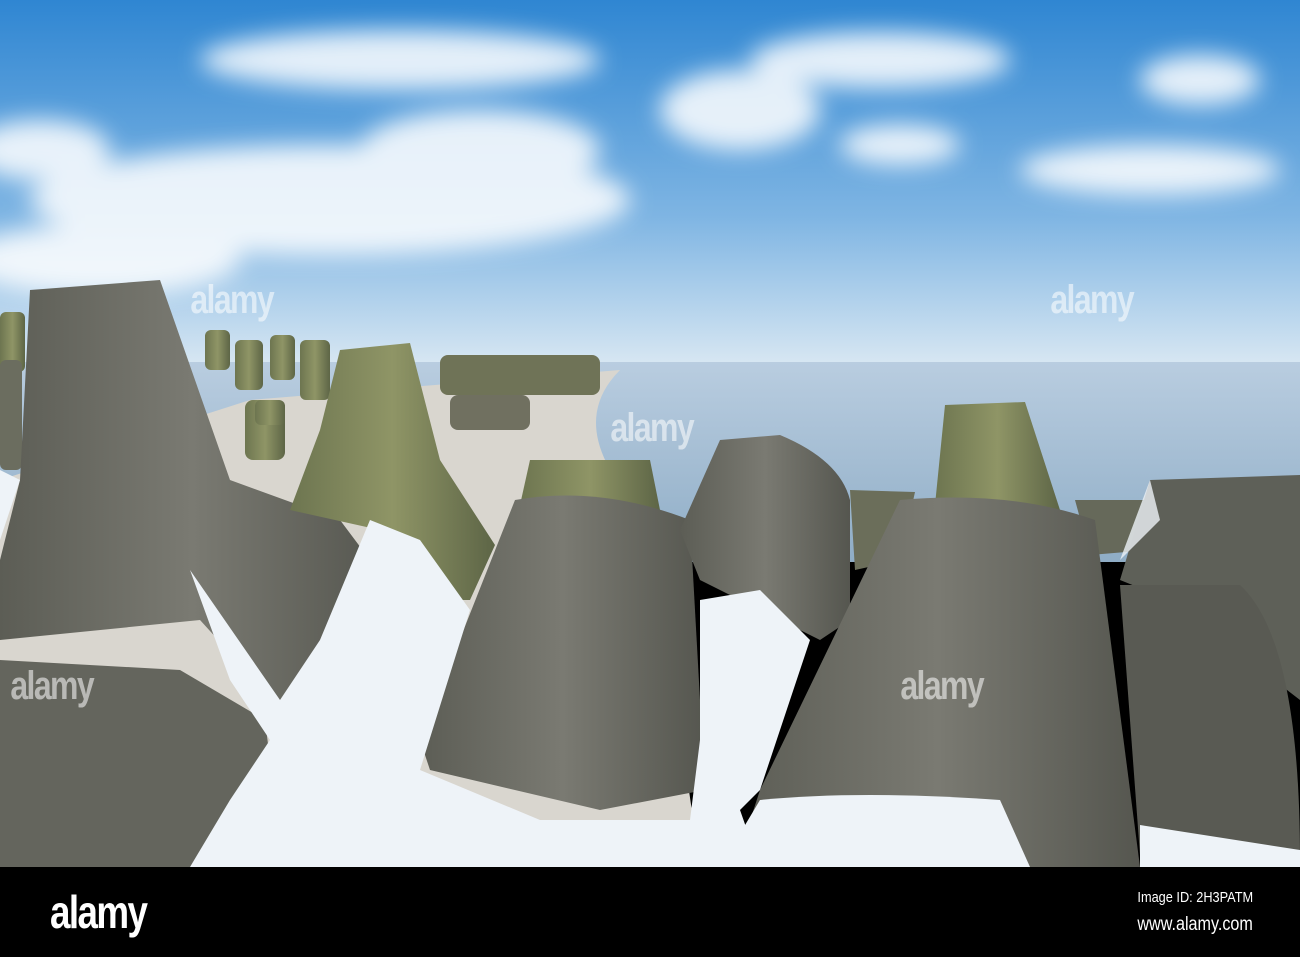  Describe the element at coordinates (1195, 924) in the screenshot. I see `site-url: www.alamy.com` at that location.